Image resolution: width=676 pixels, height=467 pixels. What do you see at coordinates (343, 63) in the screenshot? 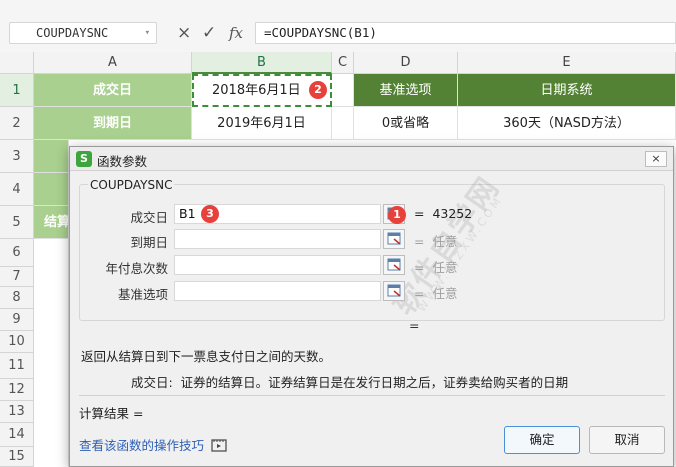
I see `column-header-c: C` at bounding box center [343, 63].